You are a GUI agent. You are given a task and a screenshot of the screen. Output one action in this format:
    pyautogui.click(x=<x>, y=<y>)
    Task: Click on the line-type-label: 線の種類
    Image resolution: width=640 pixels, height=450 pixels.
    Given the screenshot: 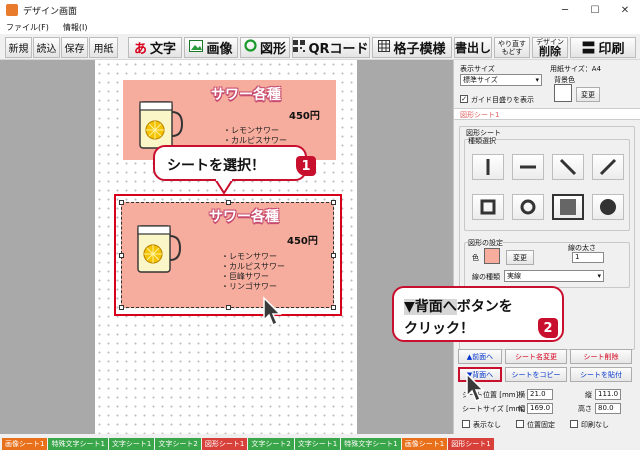 What is the action you would take?
    pyautogui.click(x=486, y=277)
    